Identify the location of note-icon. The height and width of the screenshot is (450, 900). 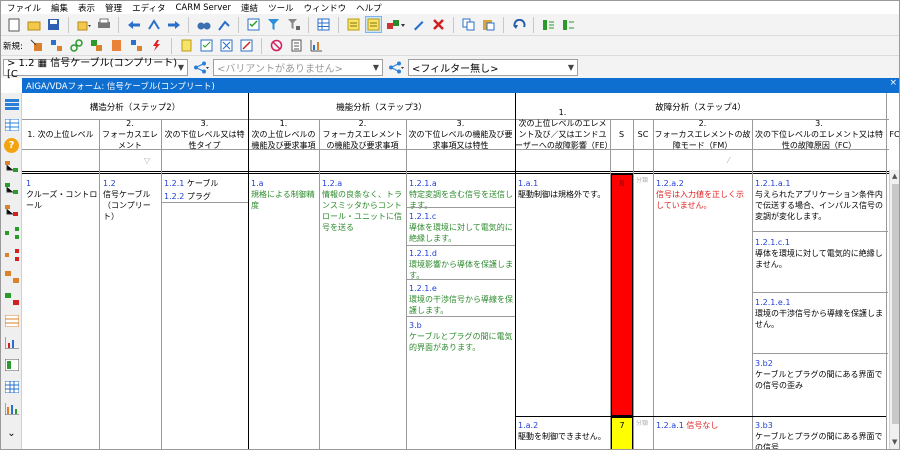
(353, 24).